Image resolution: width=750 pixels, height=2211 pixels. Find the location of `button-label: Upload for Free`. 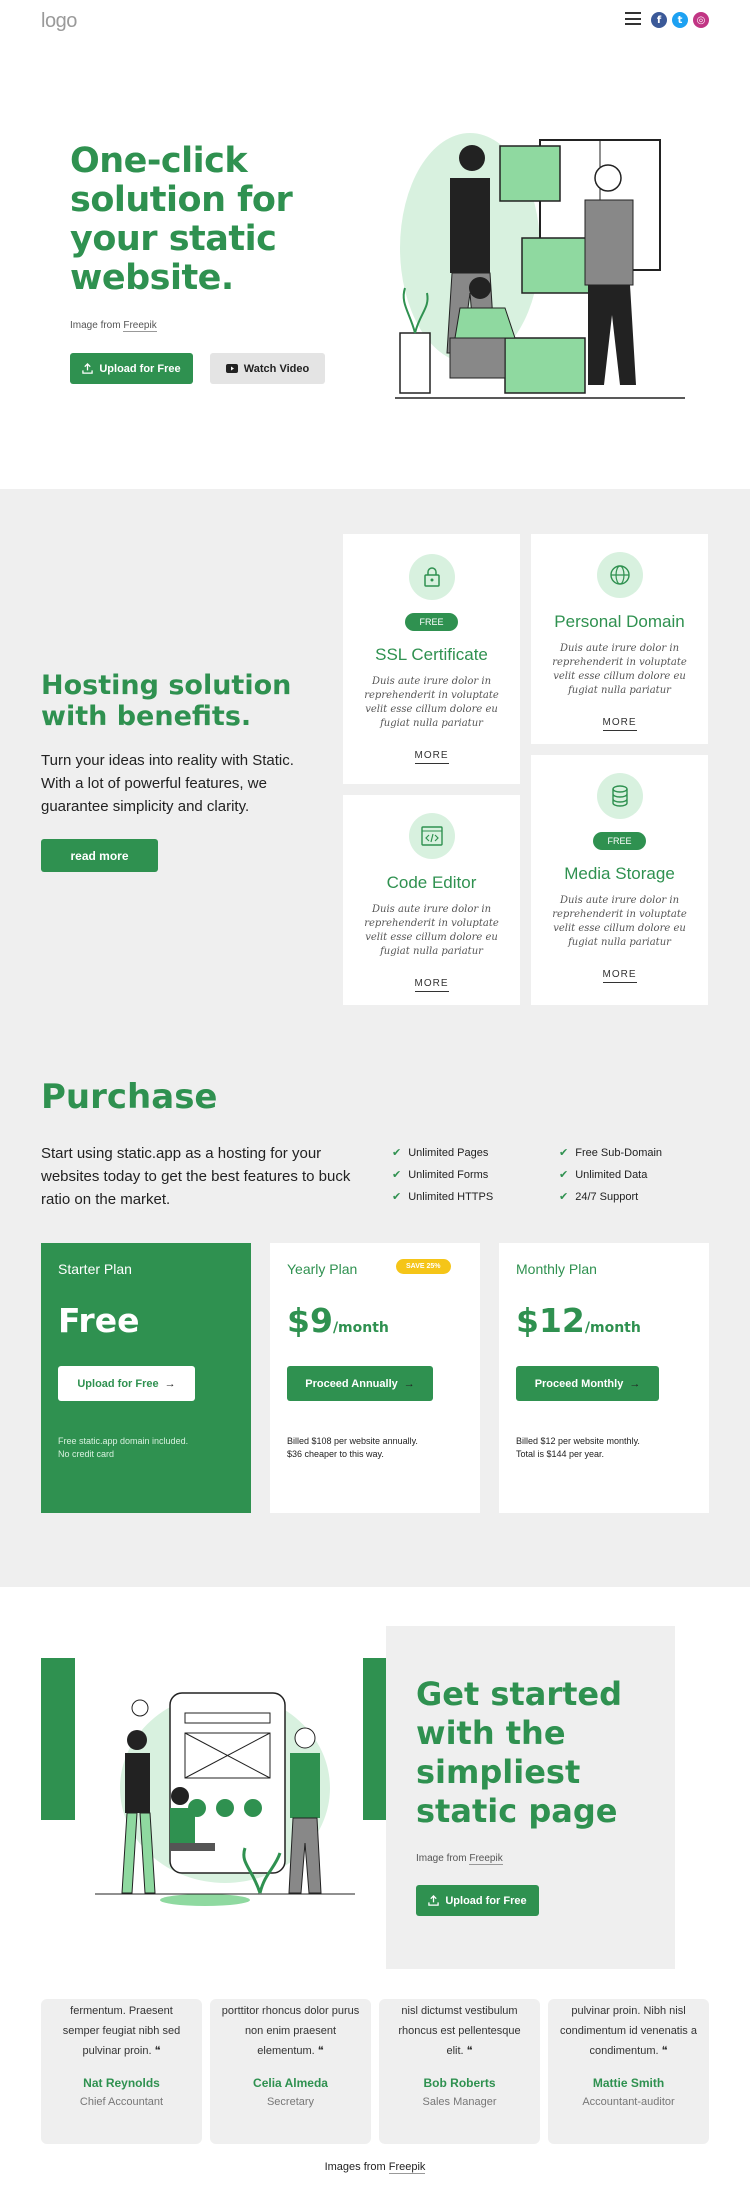

button-label: Upload for Free is located at coordinates (118, 1383).